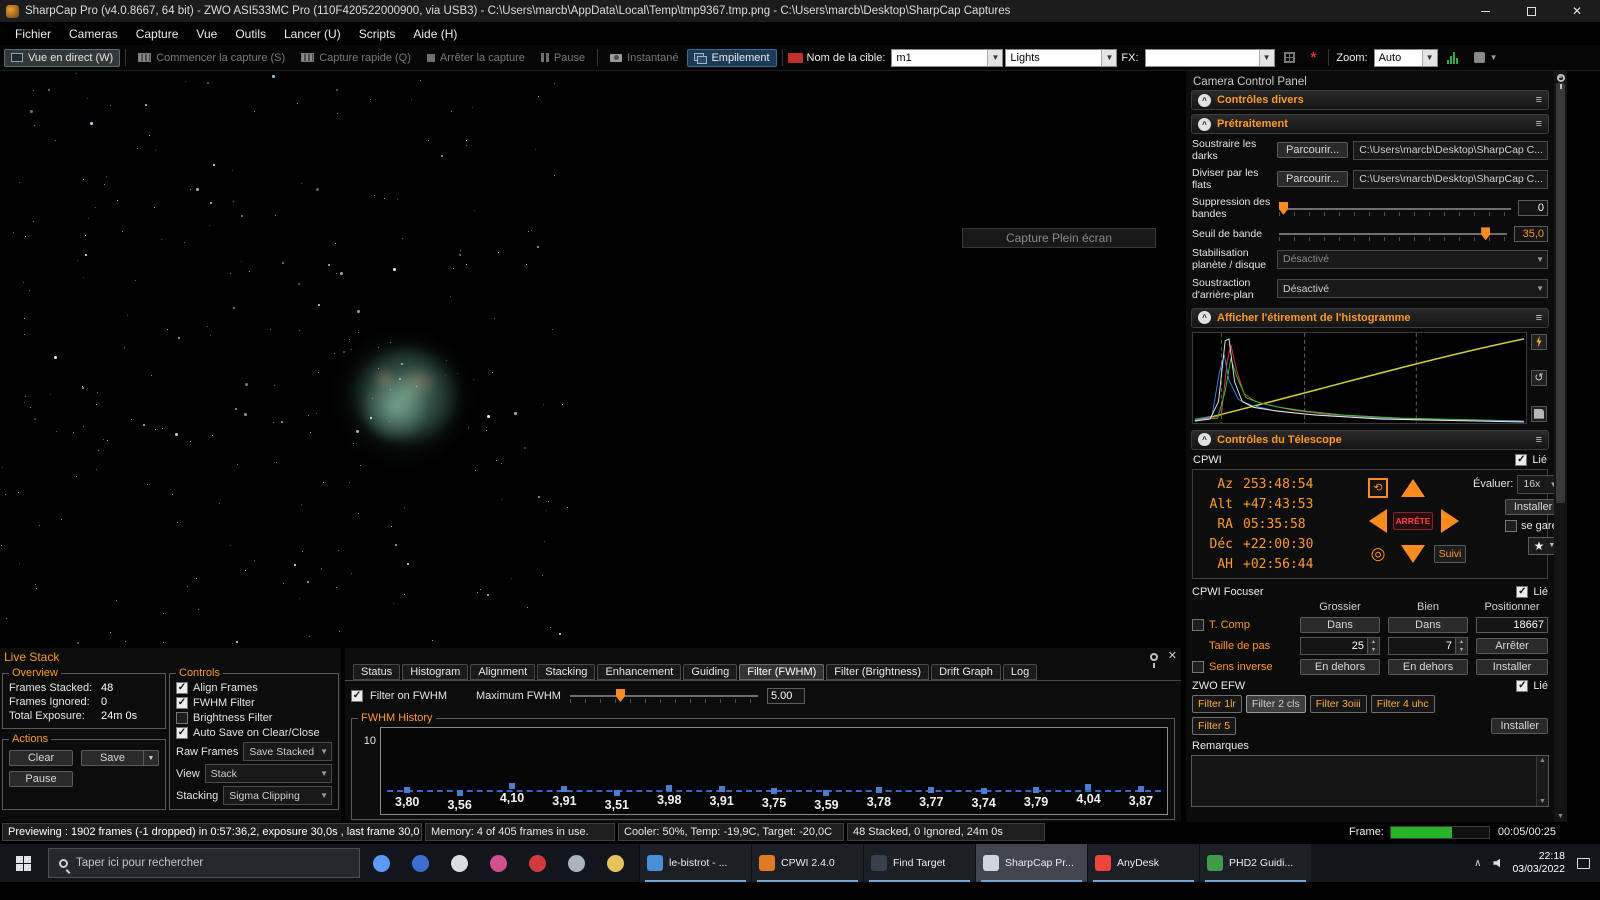 This screenshot has width=1600, height=900. What do you see at coordinates (1412, 259) in the screenshot?
I see `stabilization-combo: Désactivé ▼` at bounding box center [1412, 259].